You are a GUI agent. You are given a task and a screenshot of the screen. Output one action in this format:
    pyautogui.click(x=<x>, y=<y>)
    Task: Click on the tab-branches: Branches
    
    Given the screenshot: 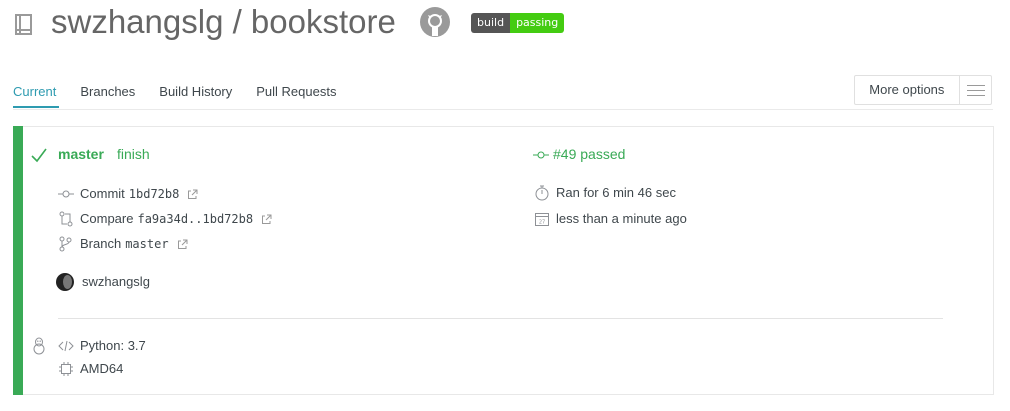 What is the action you would take?
    pyautogui.click(x=107, y=92)
    